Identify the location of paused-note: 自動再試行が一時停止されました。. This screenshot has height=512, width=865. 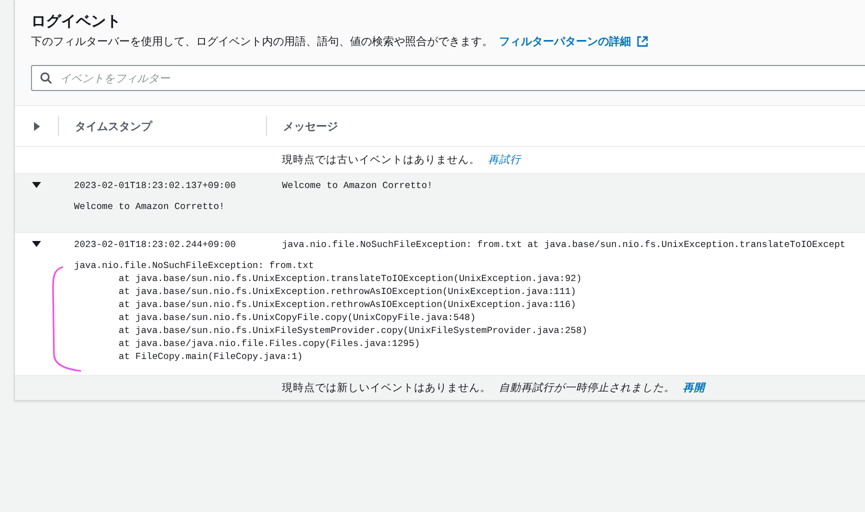
(587, 388).